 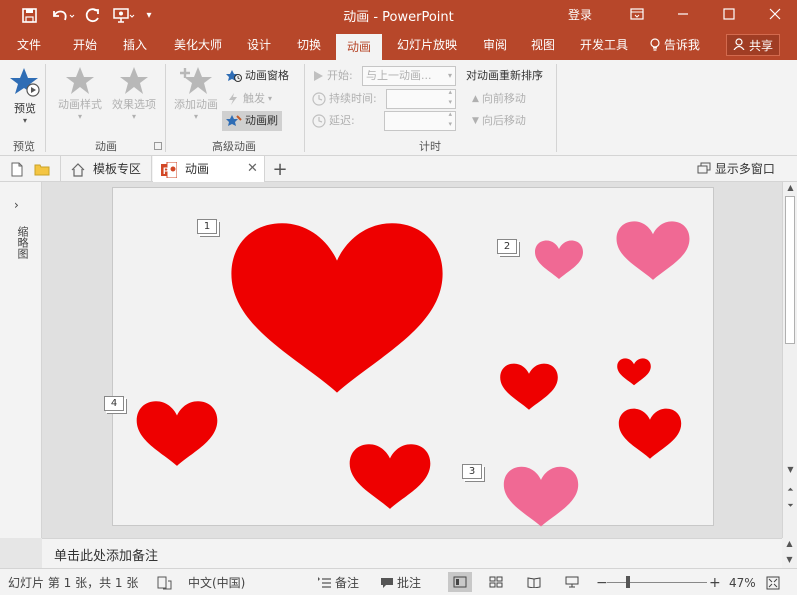 I want to click on zoom-level: 47%, so click(x=742, y=583).